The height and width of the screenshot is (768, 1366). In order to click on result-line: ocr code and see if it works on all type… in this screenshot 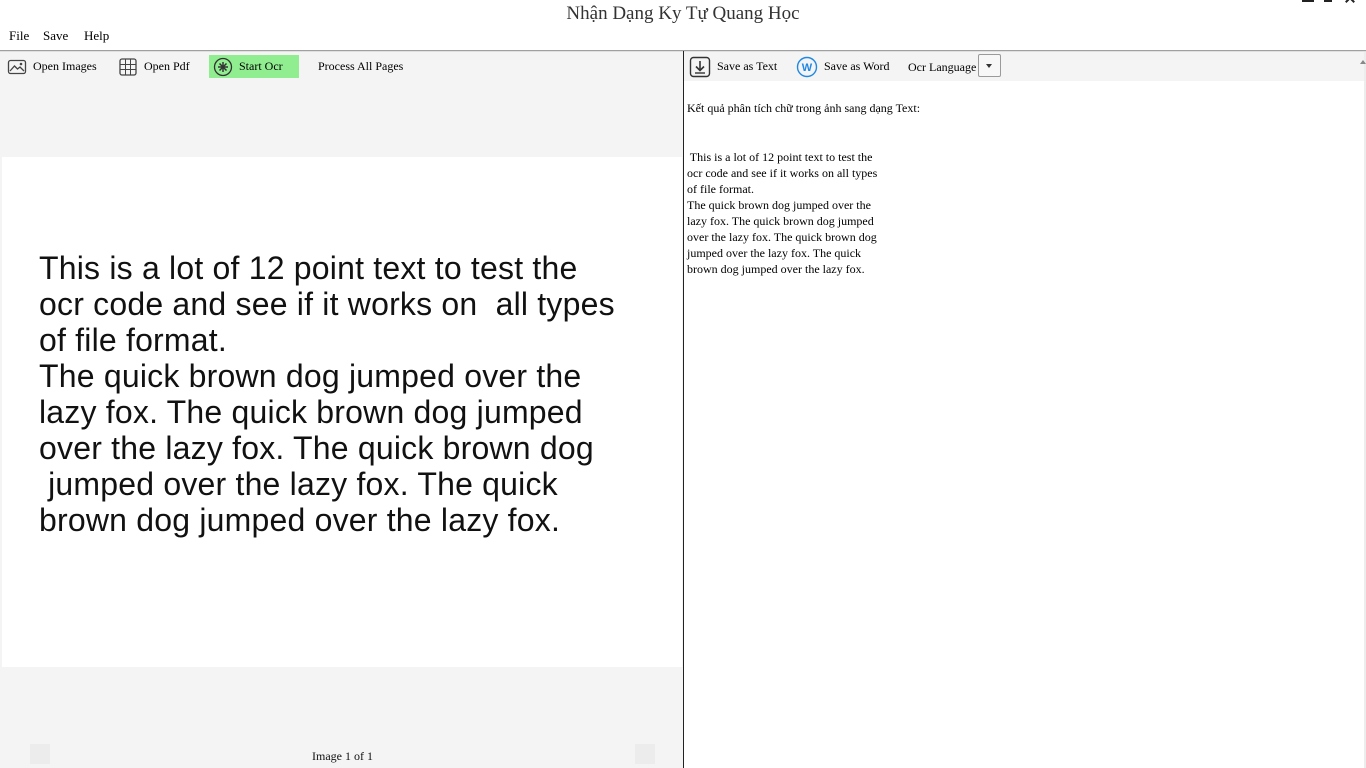, I will do `click(782, 173)`.